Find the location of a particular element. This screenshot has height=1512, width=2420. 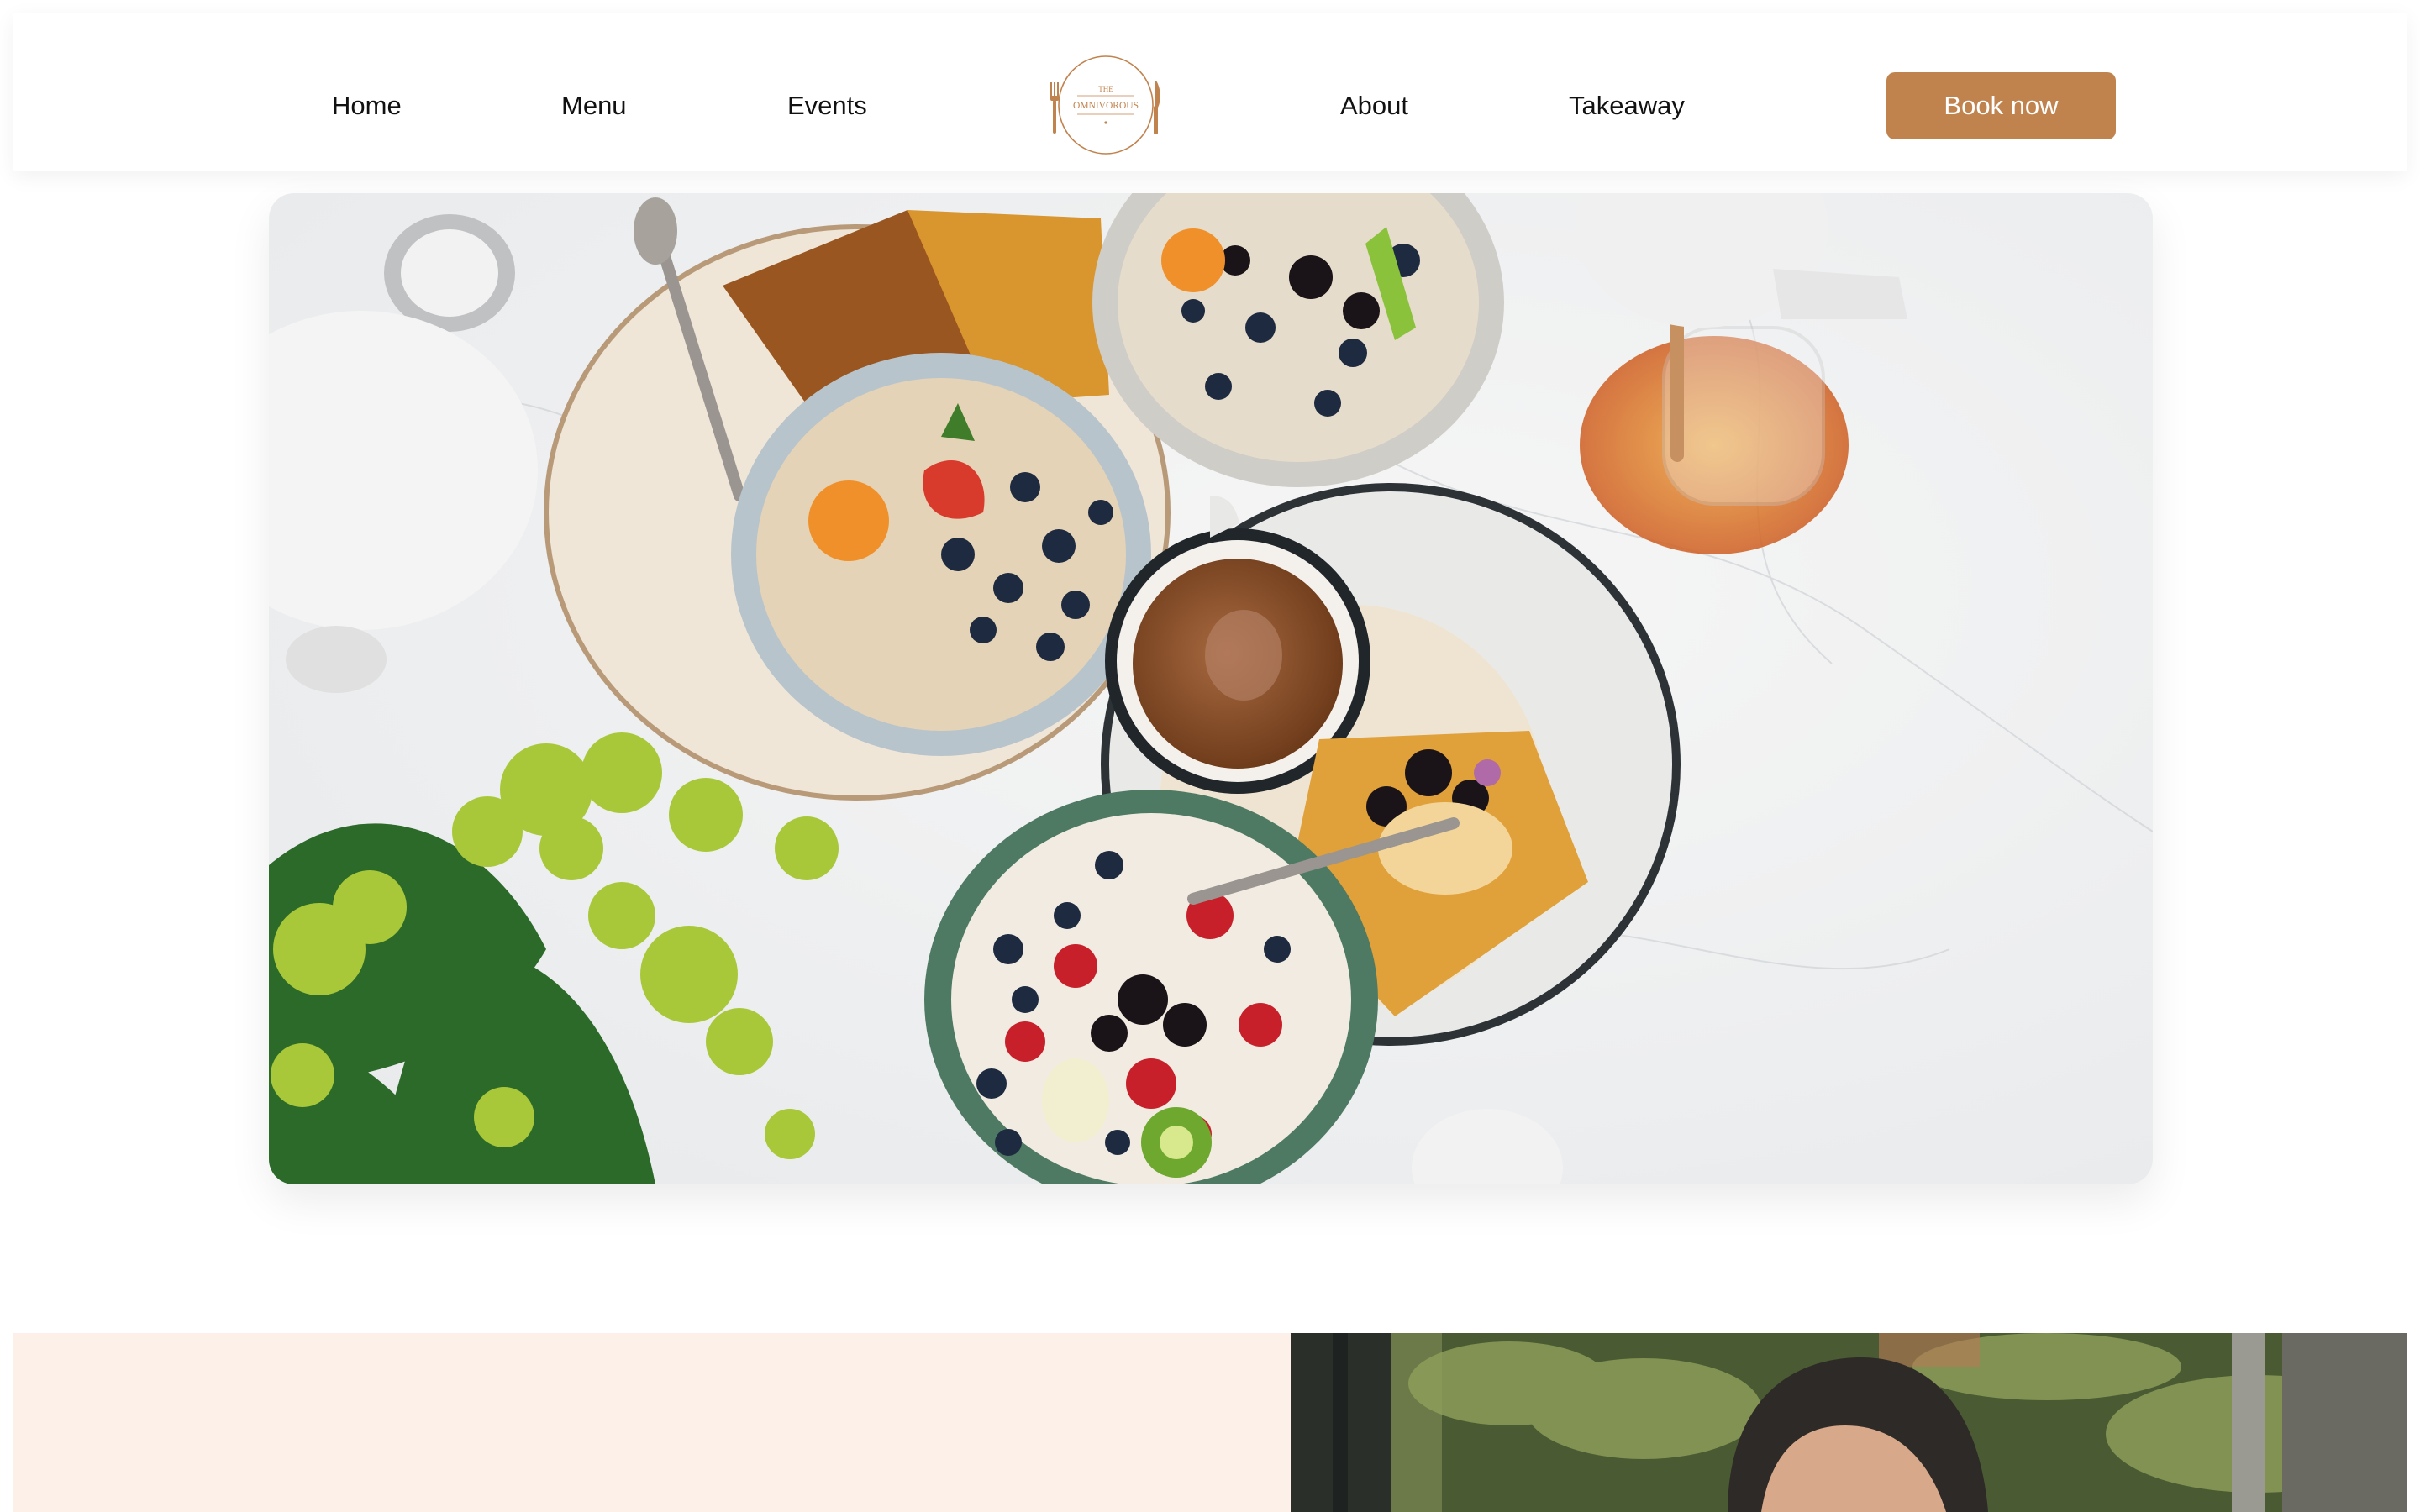

logo-emblem-icon: THE OMNIVOROUS is located at coordinates (1105, 105).